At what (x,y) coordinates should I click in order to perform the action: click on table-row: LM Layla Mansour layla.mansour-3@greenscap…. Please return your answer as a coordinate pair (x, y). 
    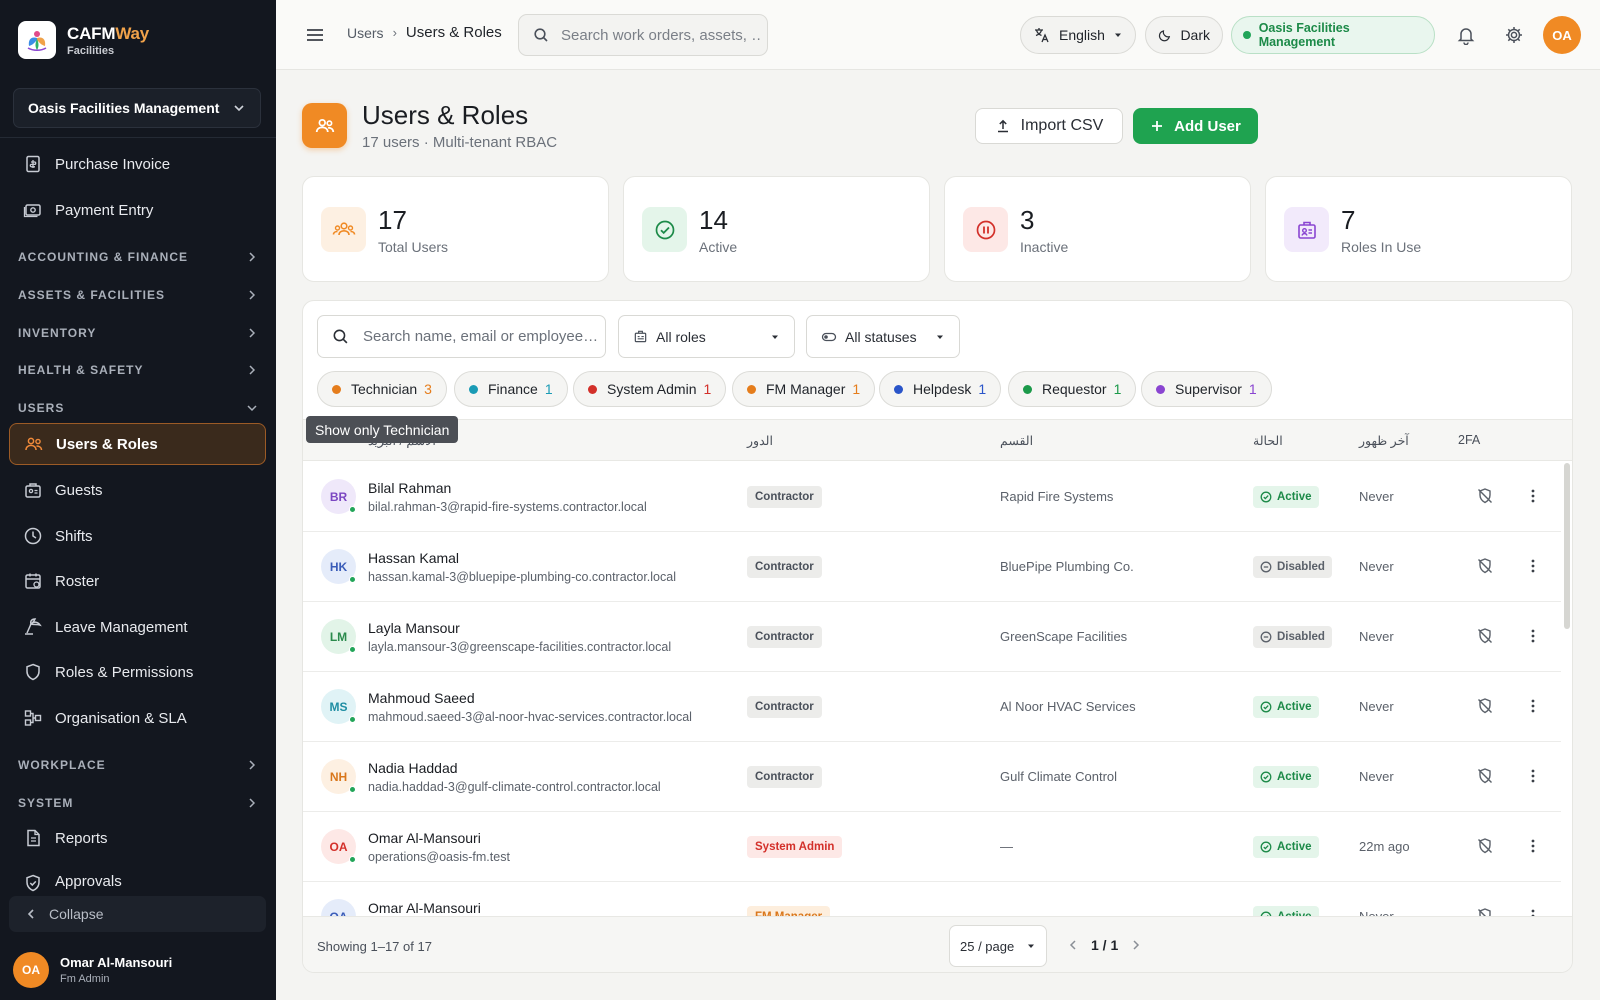
    Looking at the image, I should click on (932, 637).